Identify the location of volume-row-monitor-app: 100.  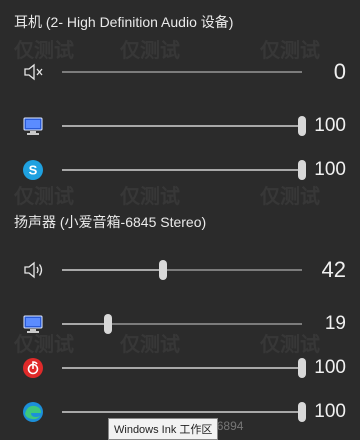
(180, 126).